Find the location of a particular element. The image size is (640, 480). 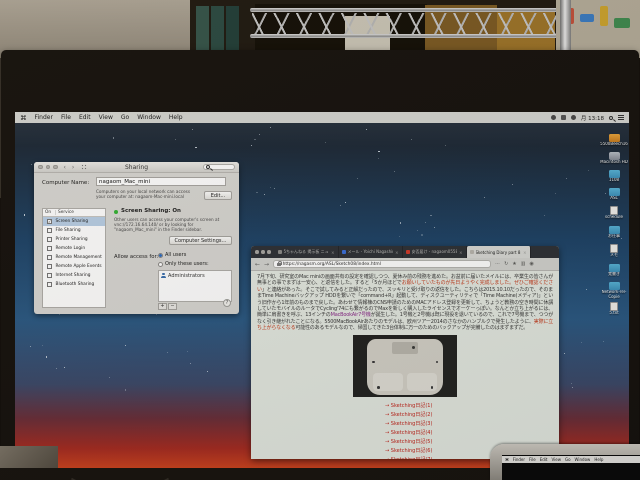

link-sketching-1: → Sketching日記(1) is located at coordinates (469, 406).